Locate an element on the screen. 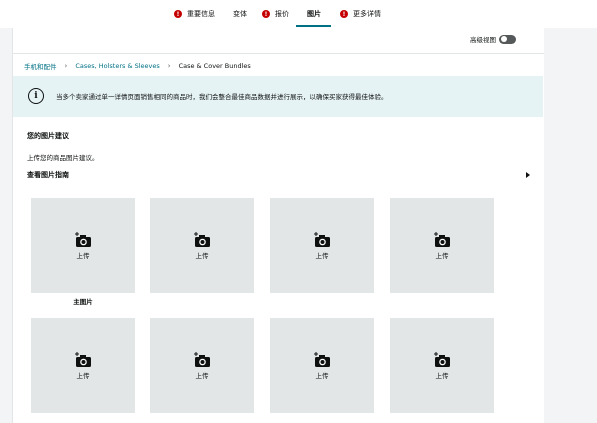 Image resolution: width=597 pixels, height=423 pixels. advanced-view-toggle-row: 高级视图 is located at coordinates (493, 39).